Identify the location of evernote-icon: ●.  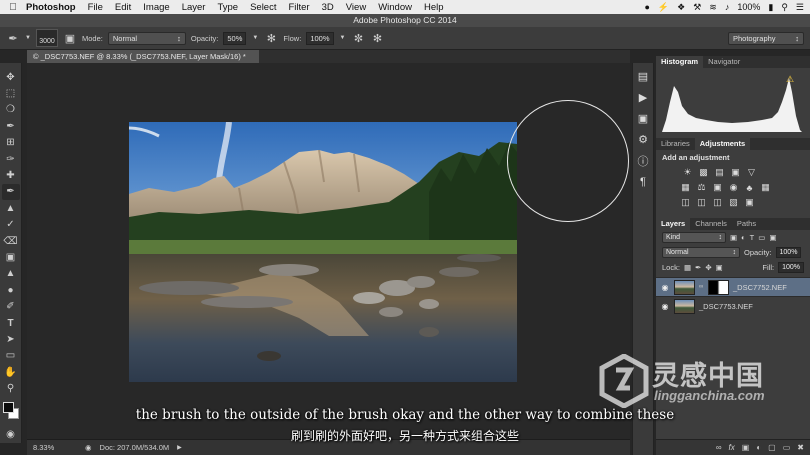
(646, 7).